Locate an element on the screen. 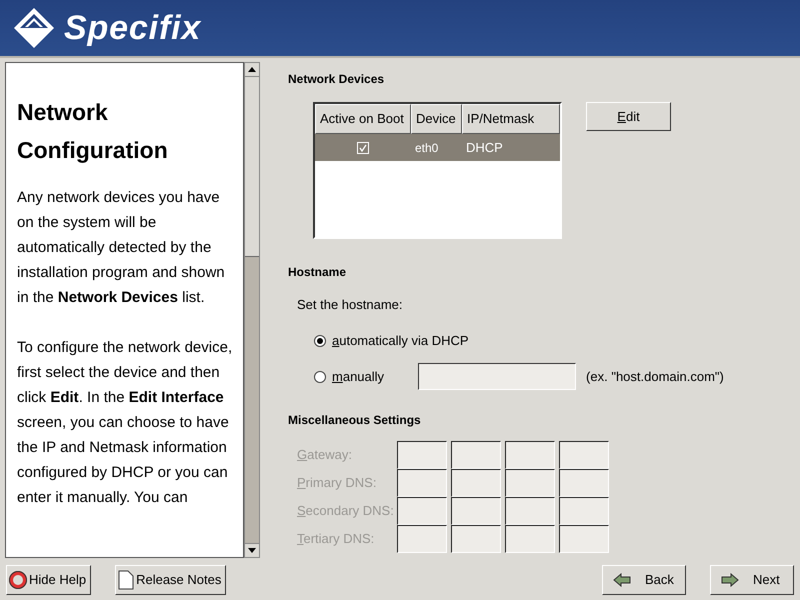 This screenshot has height=600, width=800. left-arrow-icon is located at coordinates (622, 580).